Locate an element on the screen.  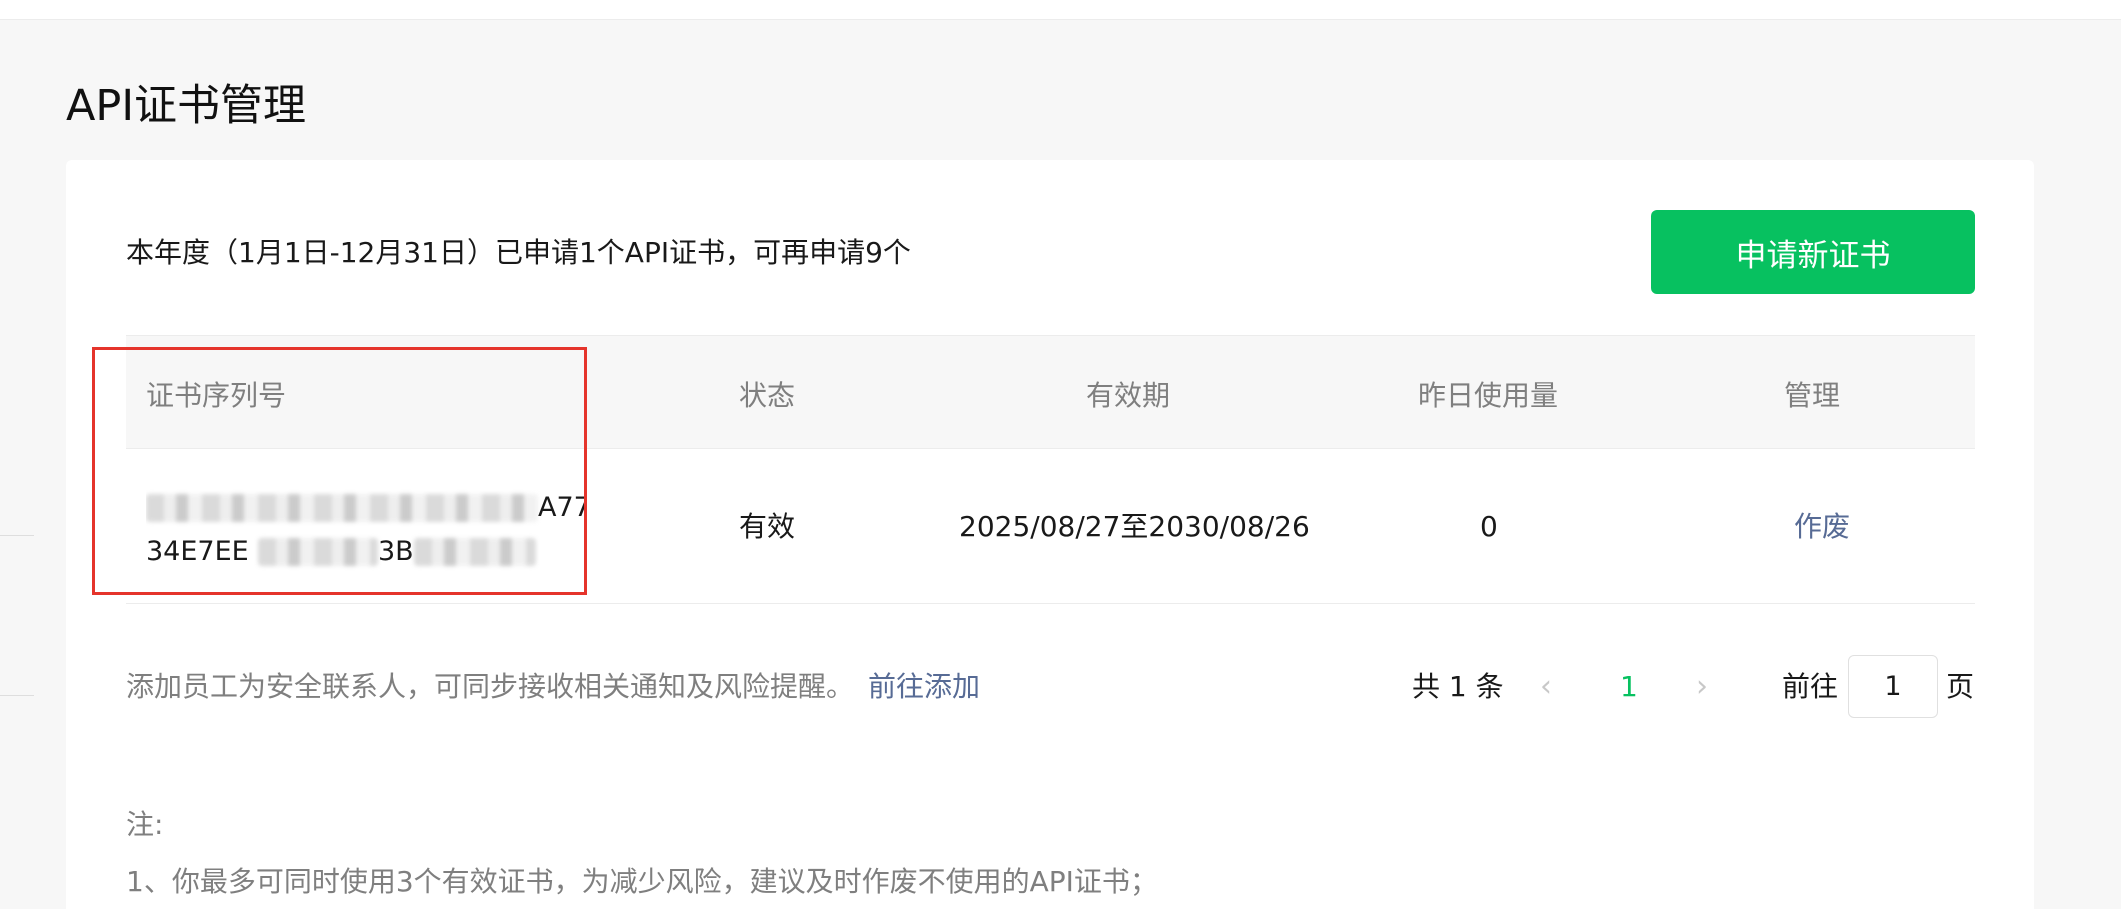
total-prefix: 共 is located at coordinates (1426, 686).